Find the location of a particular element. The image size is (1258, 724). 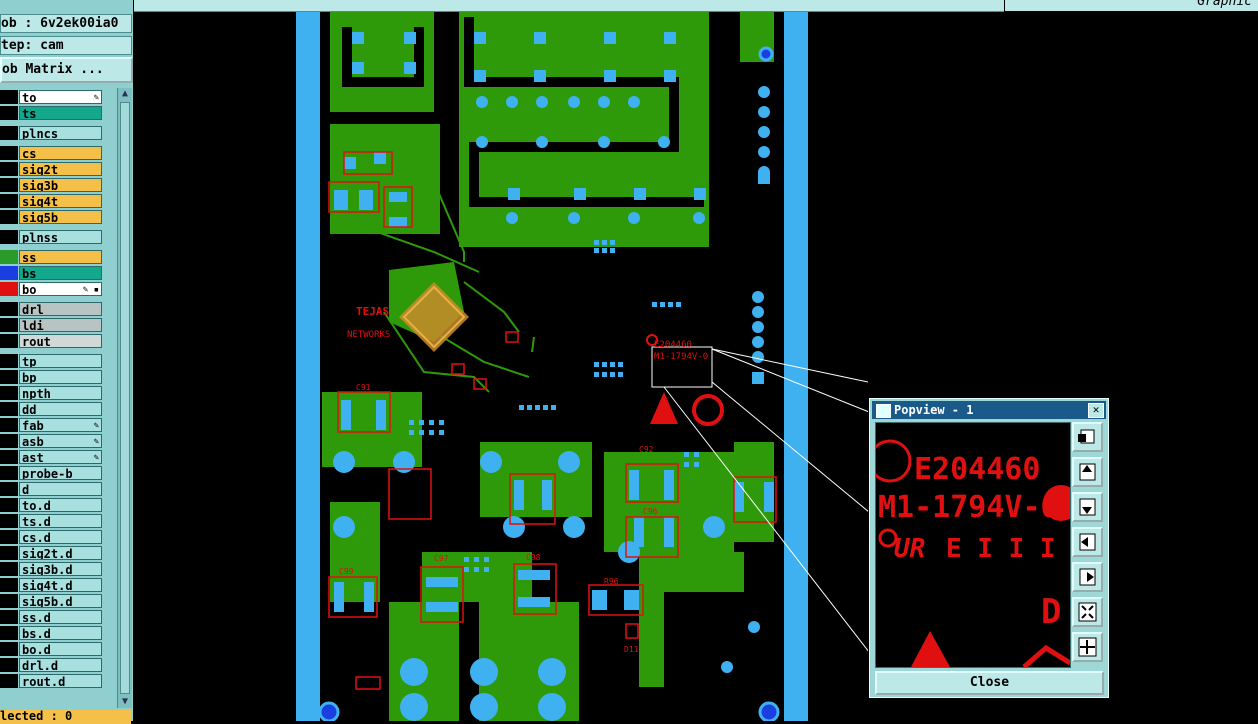

layer-row-bs-d: bs.d is located at coordinates (52, 633).